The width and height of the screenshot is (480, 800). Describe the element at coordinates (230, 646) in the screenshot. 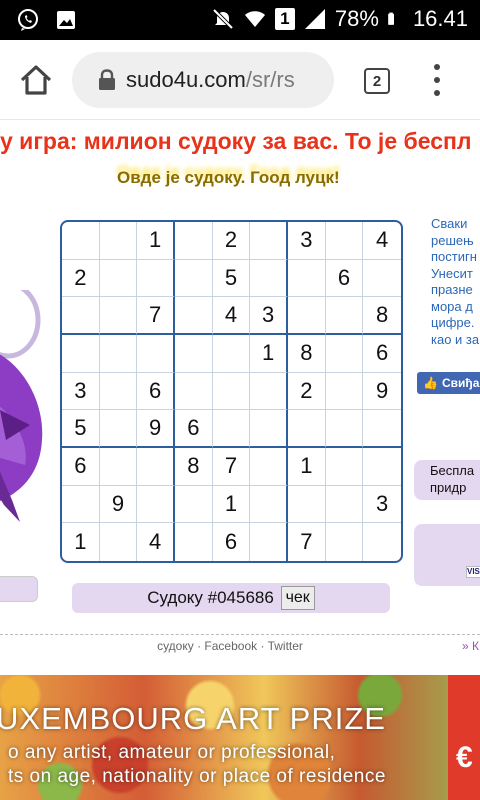

I see `footer-link-facebook: Facebook` at that location.